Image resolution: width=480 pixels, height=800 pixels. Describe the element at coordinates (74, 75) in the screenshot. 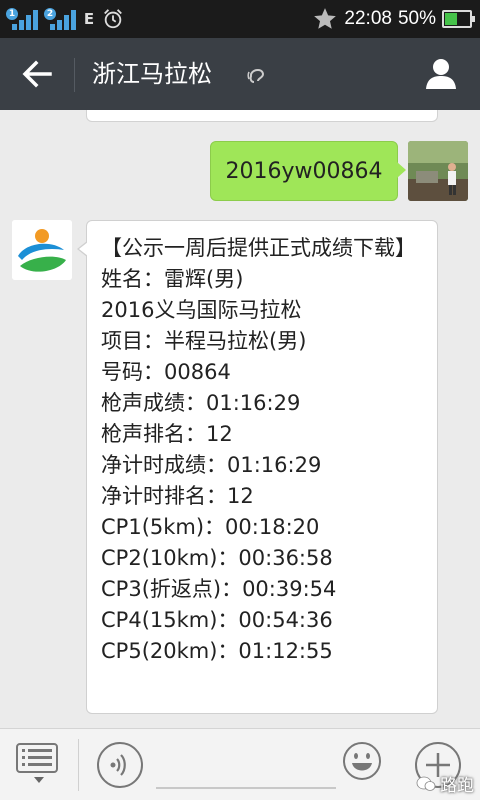

I see `header-divider` at that location.